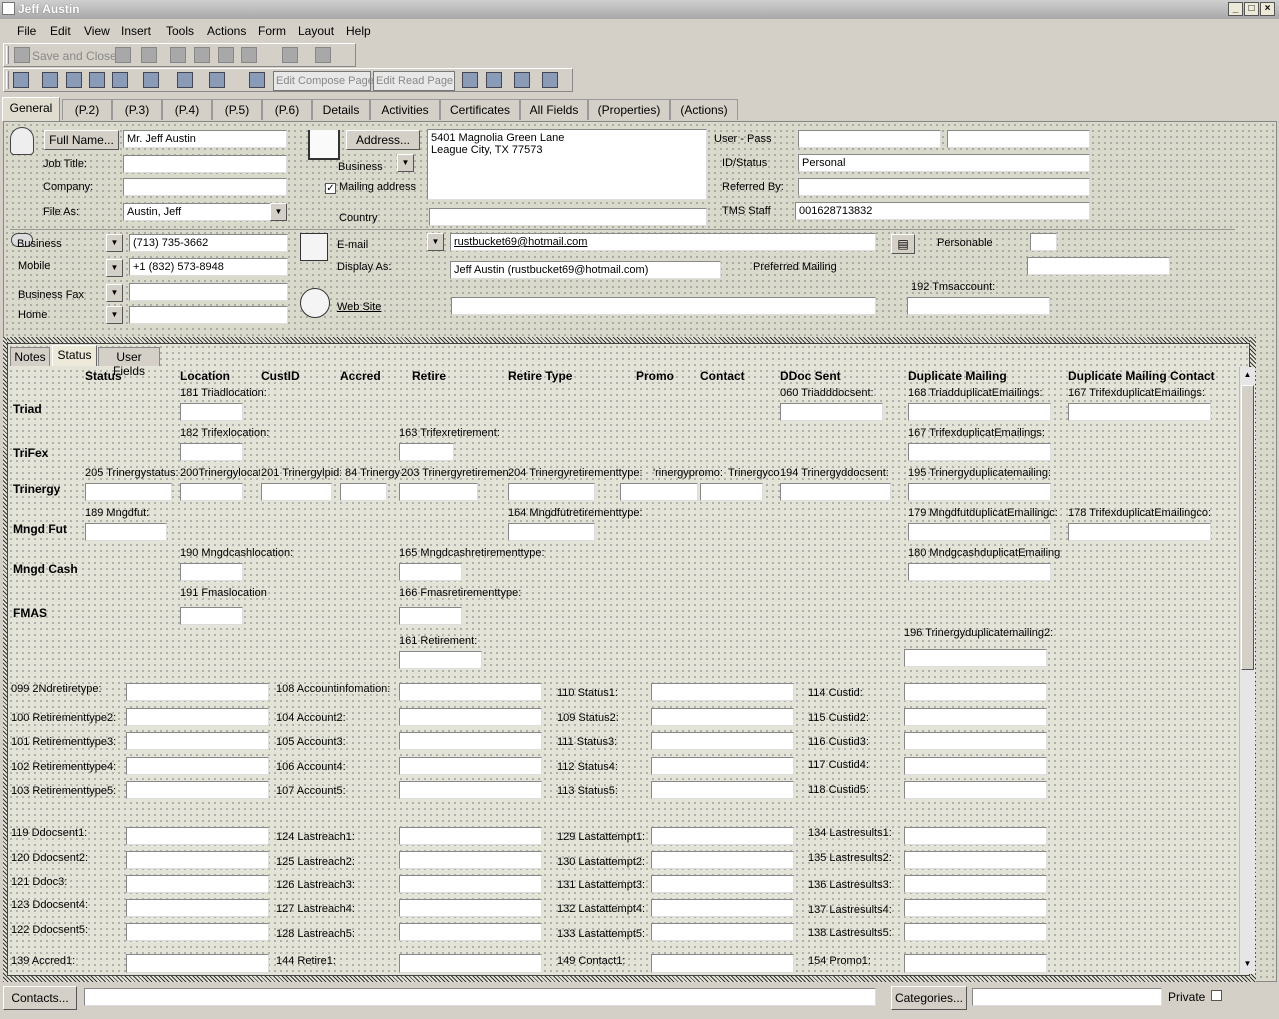 This screenshot has height=1019, width=1279. What do you see at coordinates (1043, 242) in the screenshot?
I see `personable-field` at bounding box center [1043, 242].